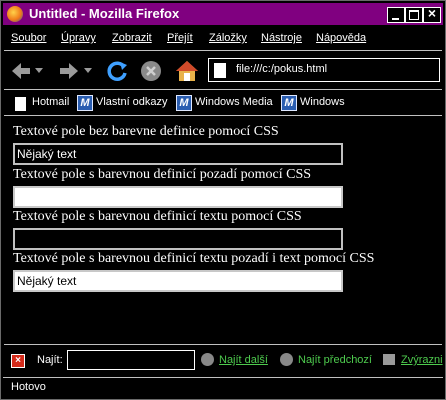 This screenshot has height=400, width=446. Describe the element at coordinates (335, 360) in the screenshot. I see `find-previous-button: Najít předchozí` at that location.